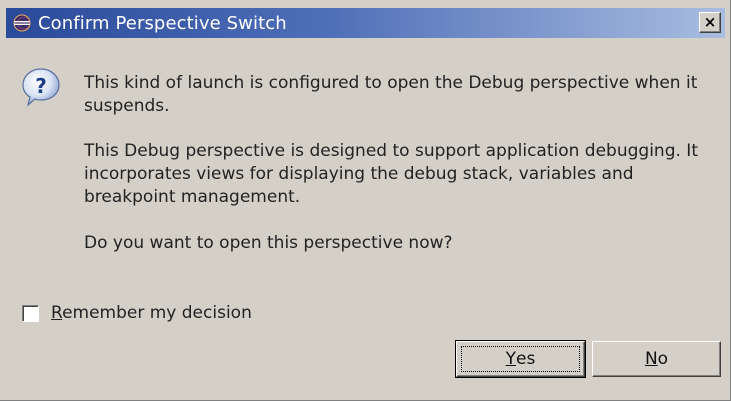  I want to click on no-button: No, so click(656, 359).